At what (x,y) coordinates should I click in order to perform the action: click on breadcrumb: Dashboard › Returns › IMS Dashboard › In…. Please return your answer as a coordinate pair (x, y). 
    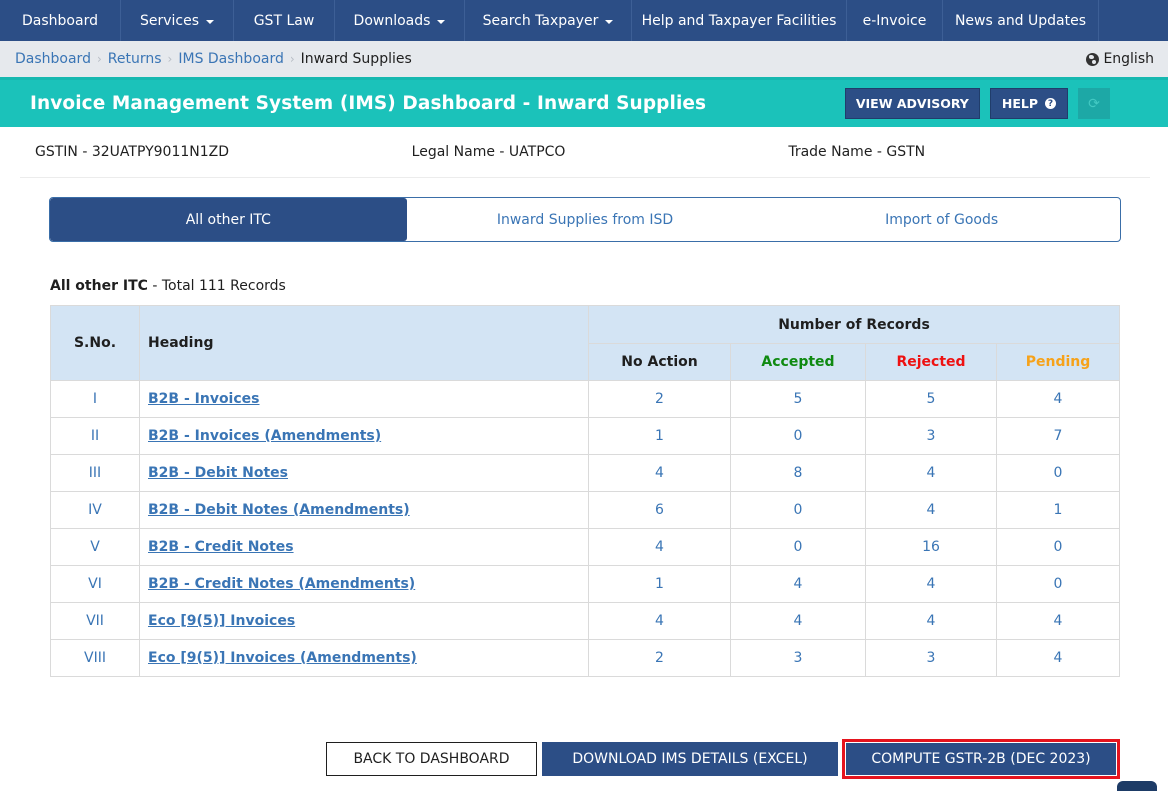
    Looking at the image, I should click on (213, 59).